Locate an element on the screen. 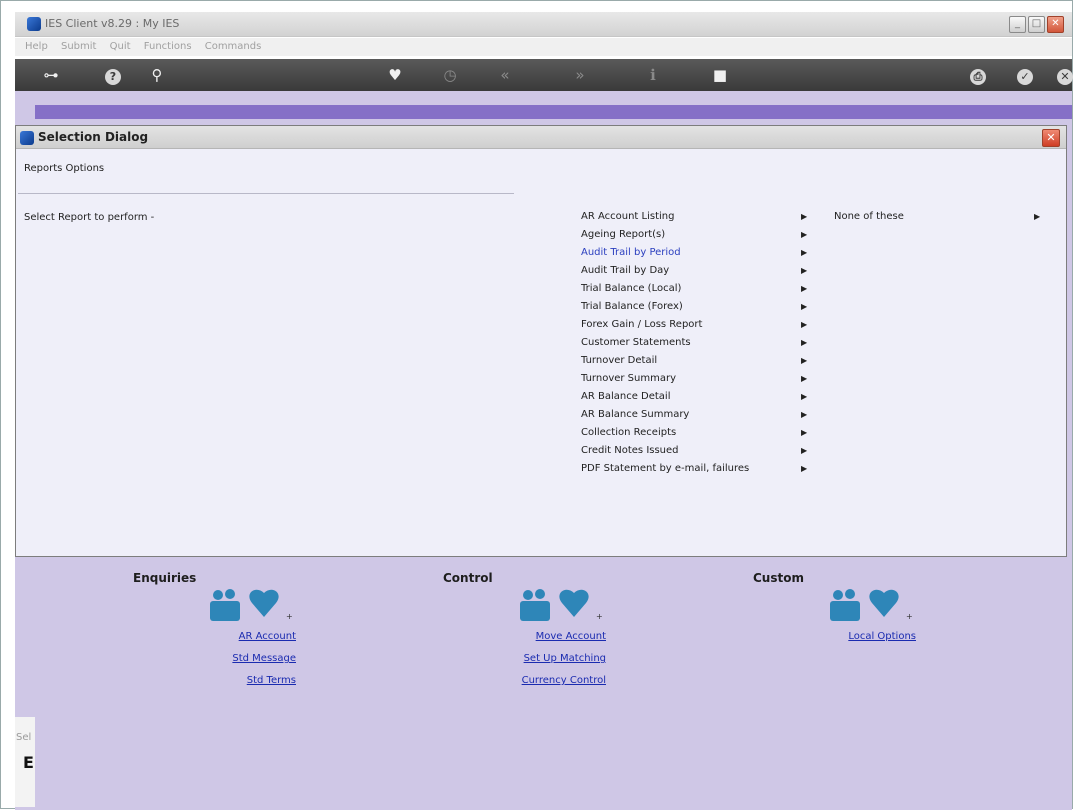  menu-help: Help is located at coordinates (36, 46).